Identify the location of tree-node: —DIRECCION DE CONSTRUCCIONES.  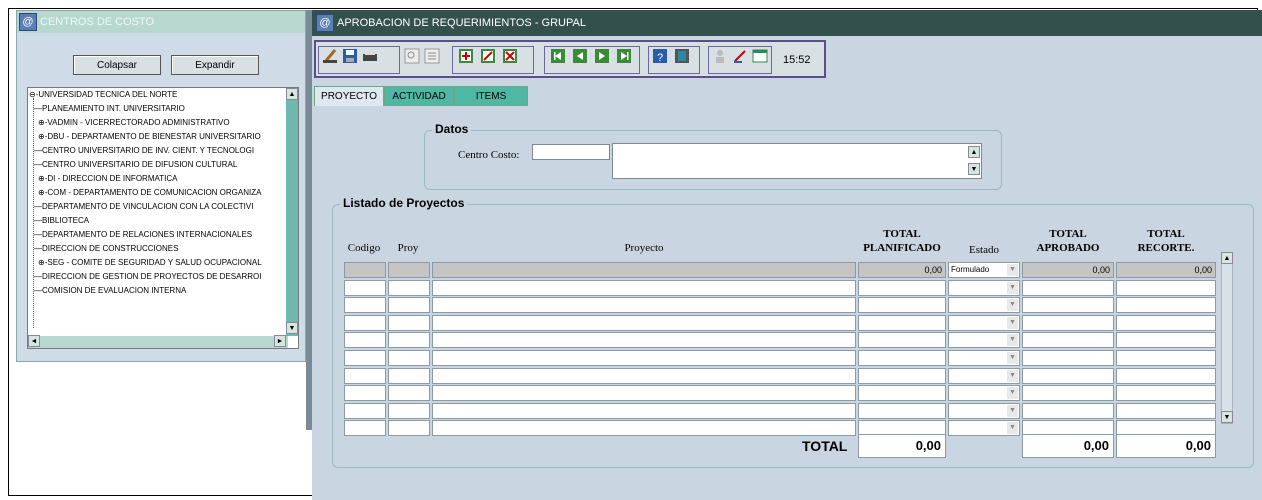
(106, 249).